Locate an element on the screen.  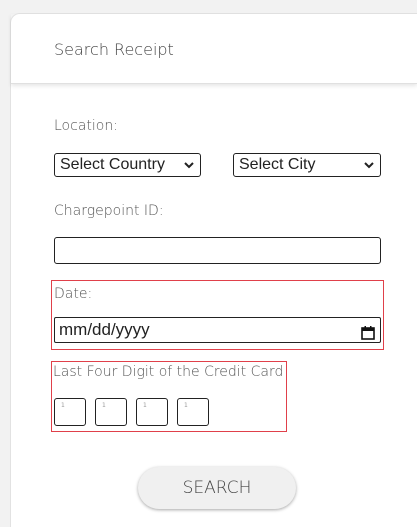
city-select-value: Select City is located at coordinates (277, 164).